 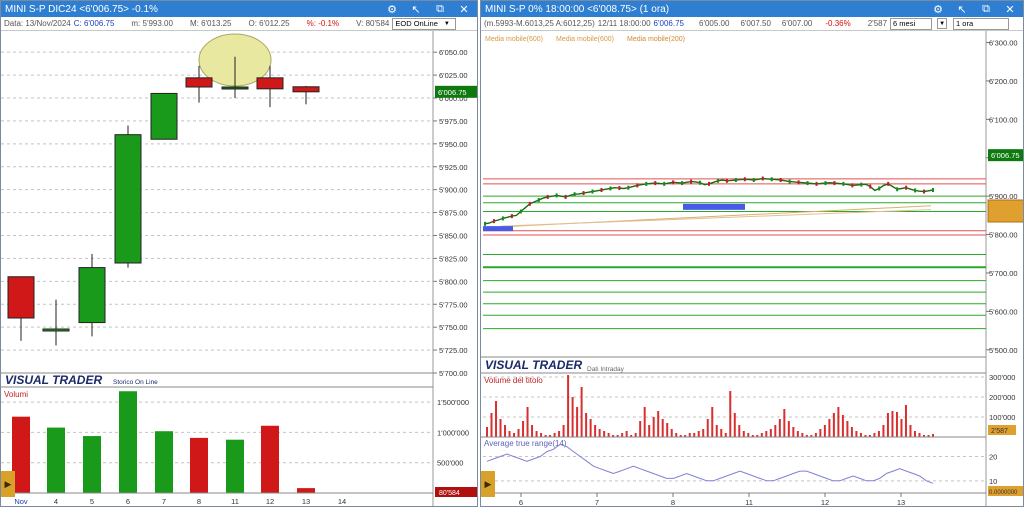 I want to click on right-window-title: MINI S-P 0% 18:00:00 <6'008.75> (1 ora), so click(x=577, y=9).